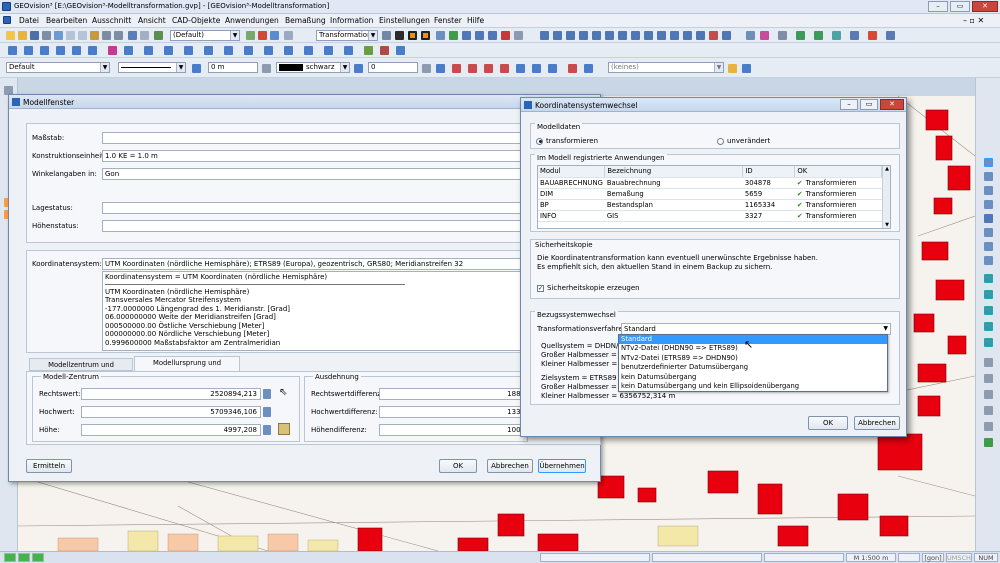 The width and height of the screenshot is (1000, 563). I want to click on menu-bemassung: Bemaßung, so click(305, 20).